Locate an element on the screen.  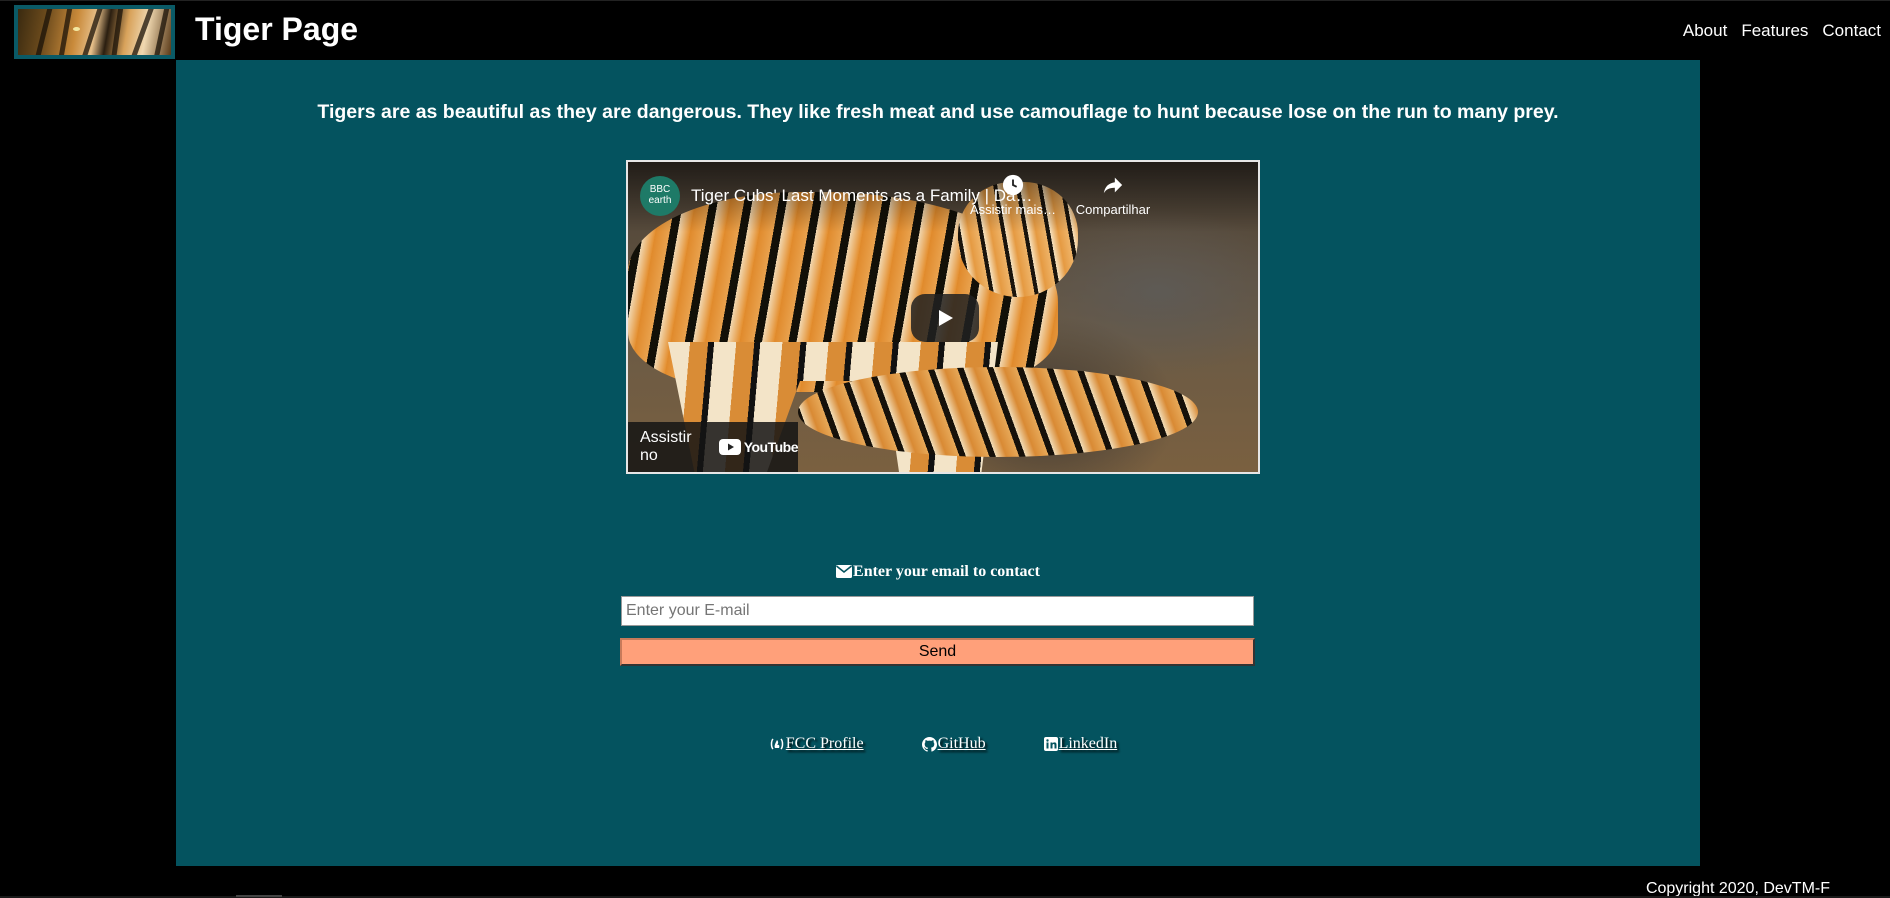
nav-link-about: About is located at coordinates (1705, 31).